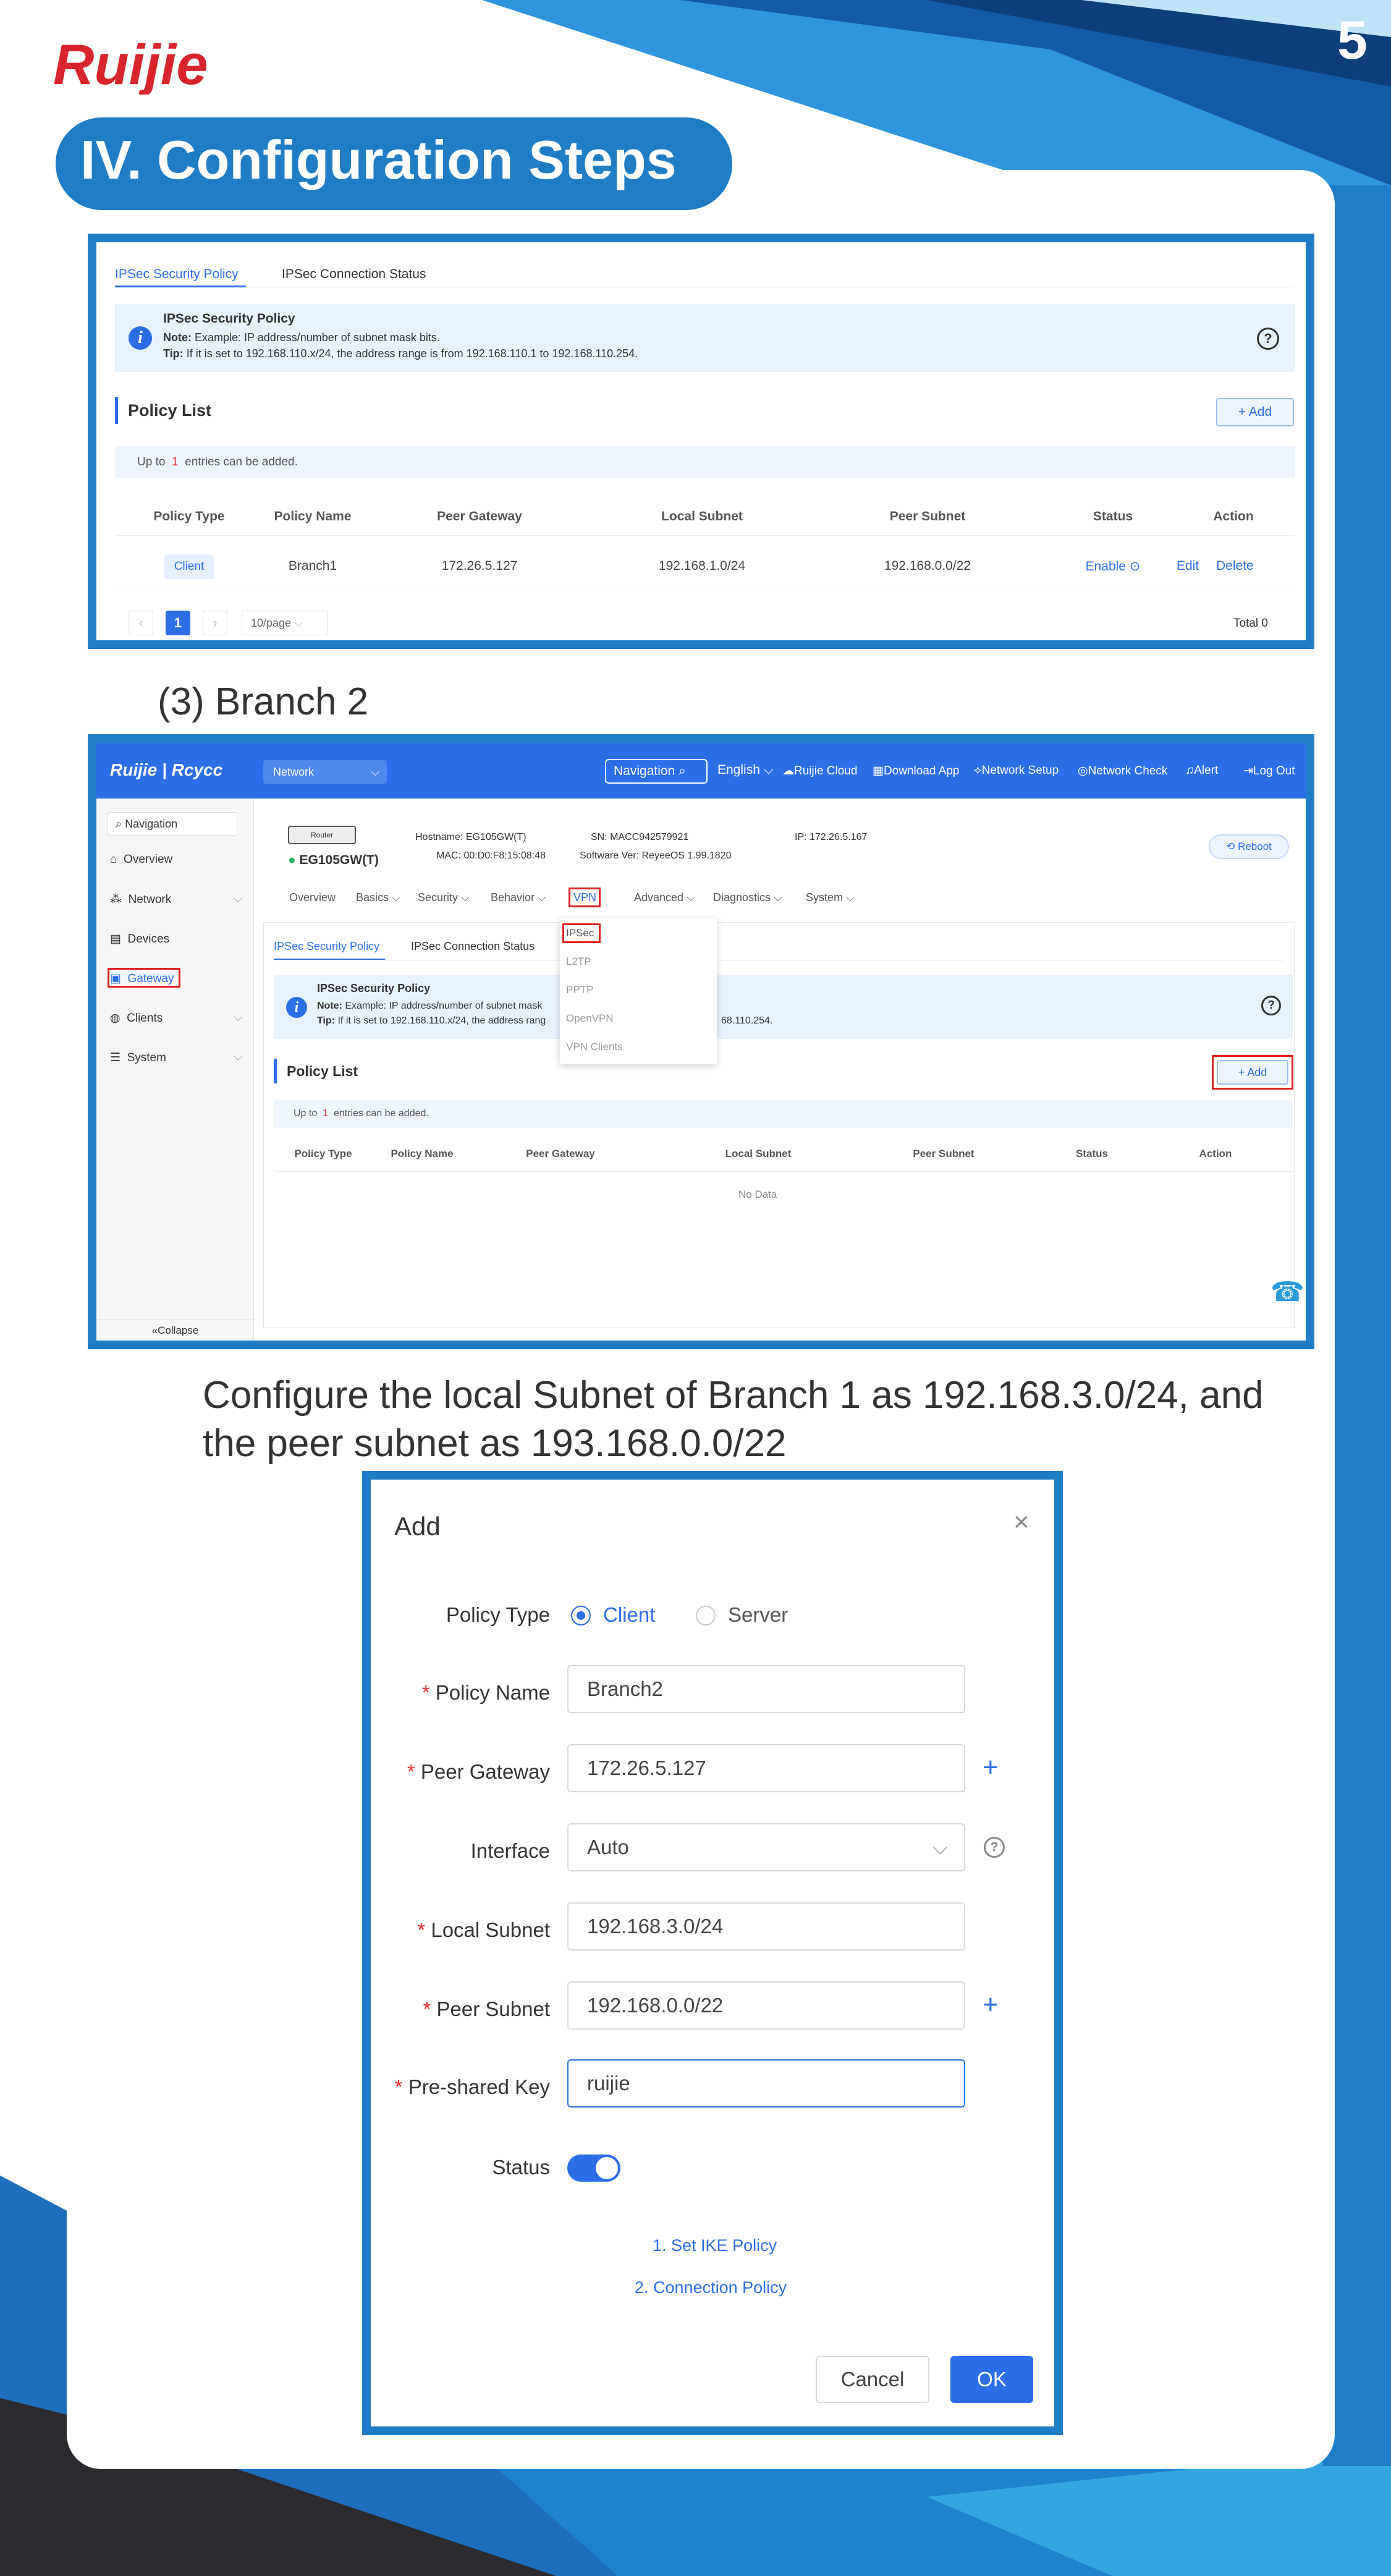 The height and width of the screenshot is (2576, 1391). What do you see at coordinates (176, 1058) in the screenshot?
I see `sidebar-item-system: ☰ System ⌵` at bounding box center [176, 1058].